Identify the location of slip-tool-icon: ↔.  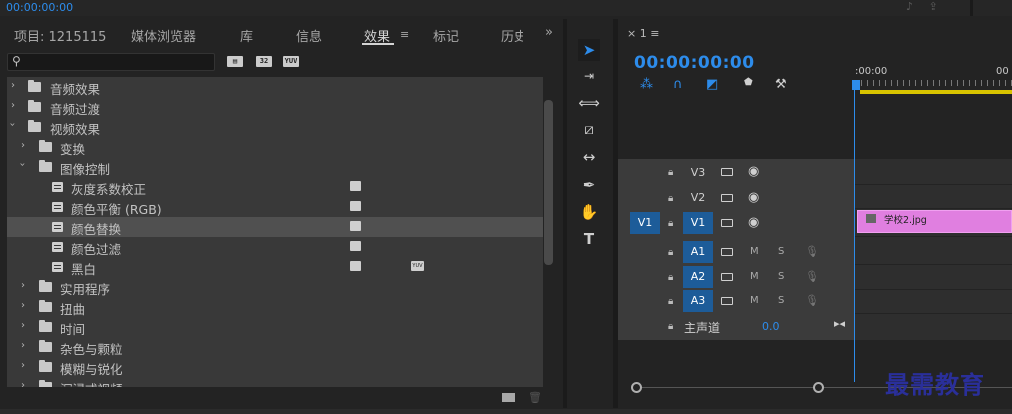
(589, 157).